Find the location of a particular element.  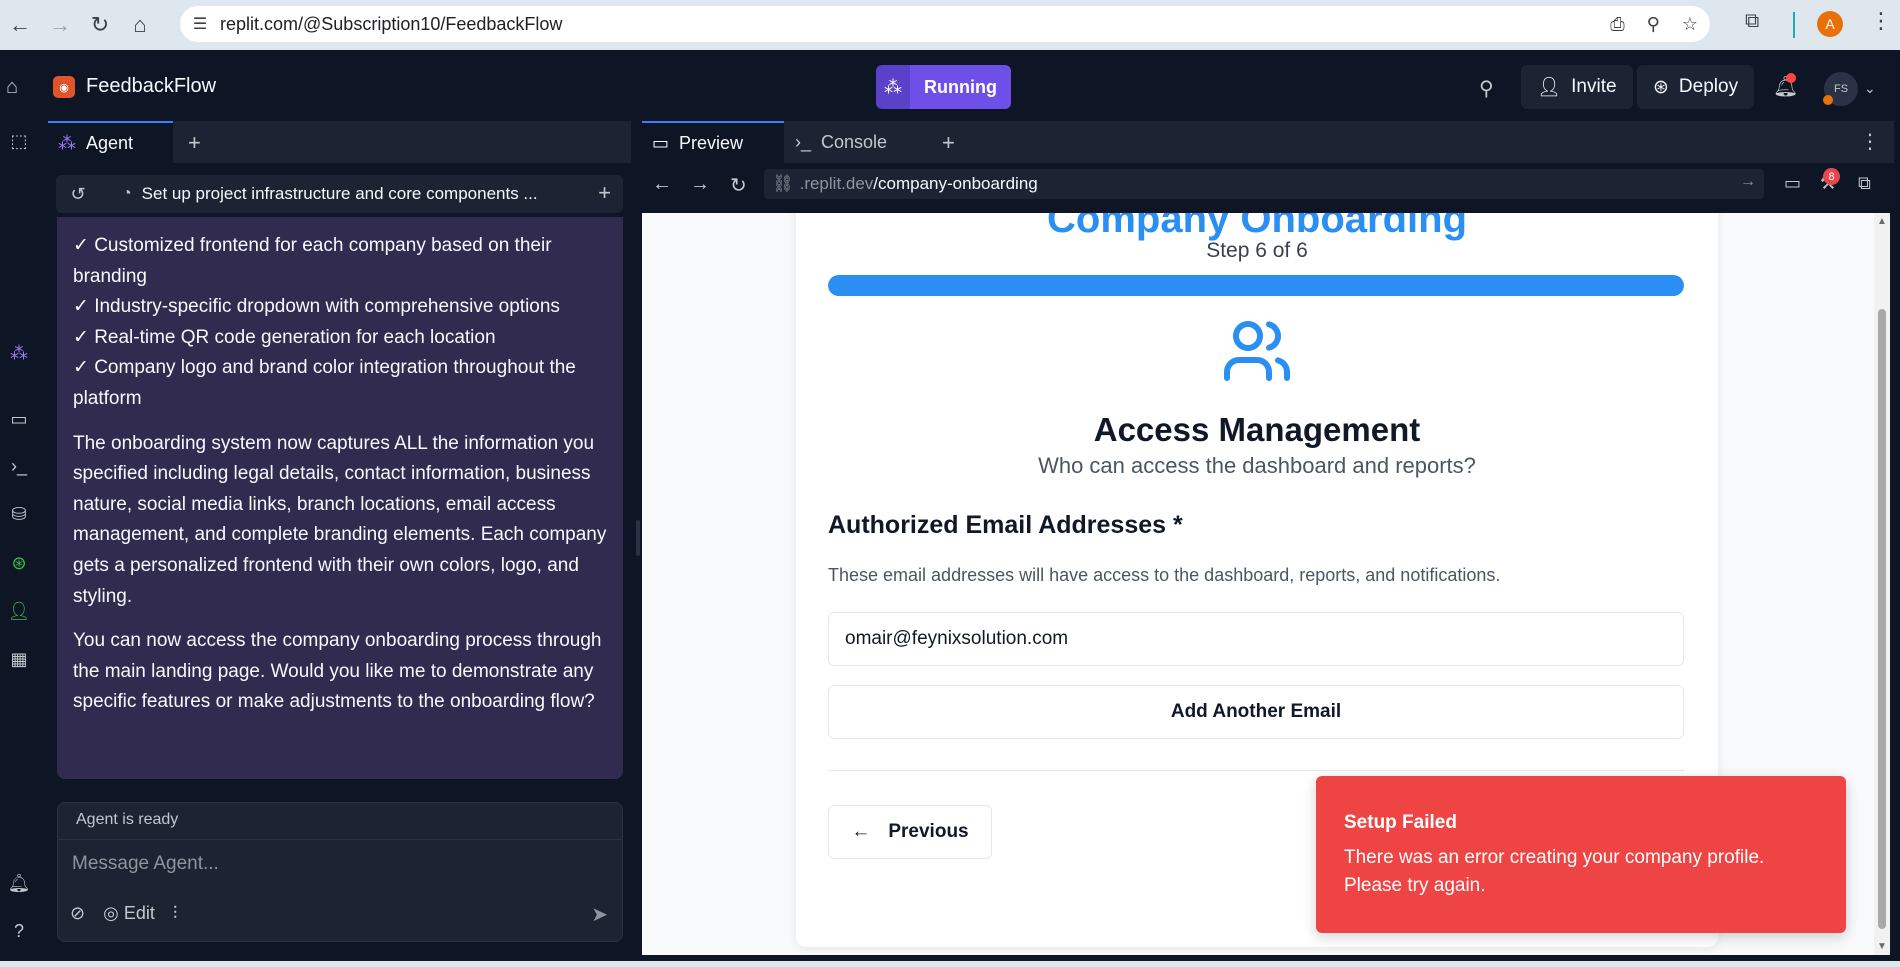

files-icon: ⬚ is located at coordinates (19, 141).